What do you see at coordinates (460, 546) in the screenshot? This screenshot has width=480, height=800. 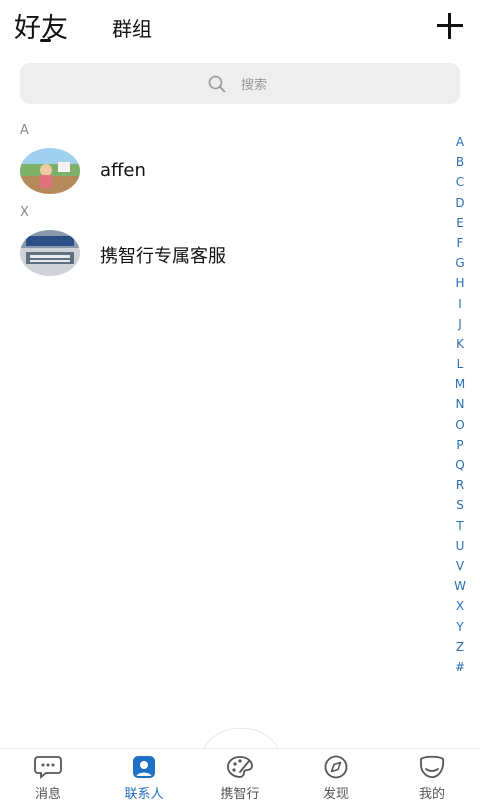 I see `alphabet-index-letter: U` at bounding box center [460, 546].